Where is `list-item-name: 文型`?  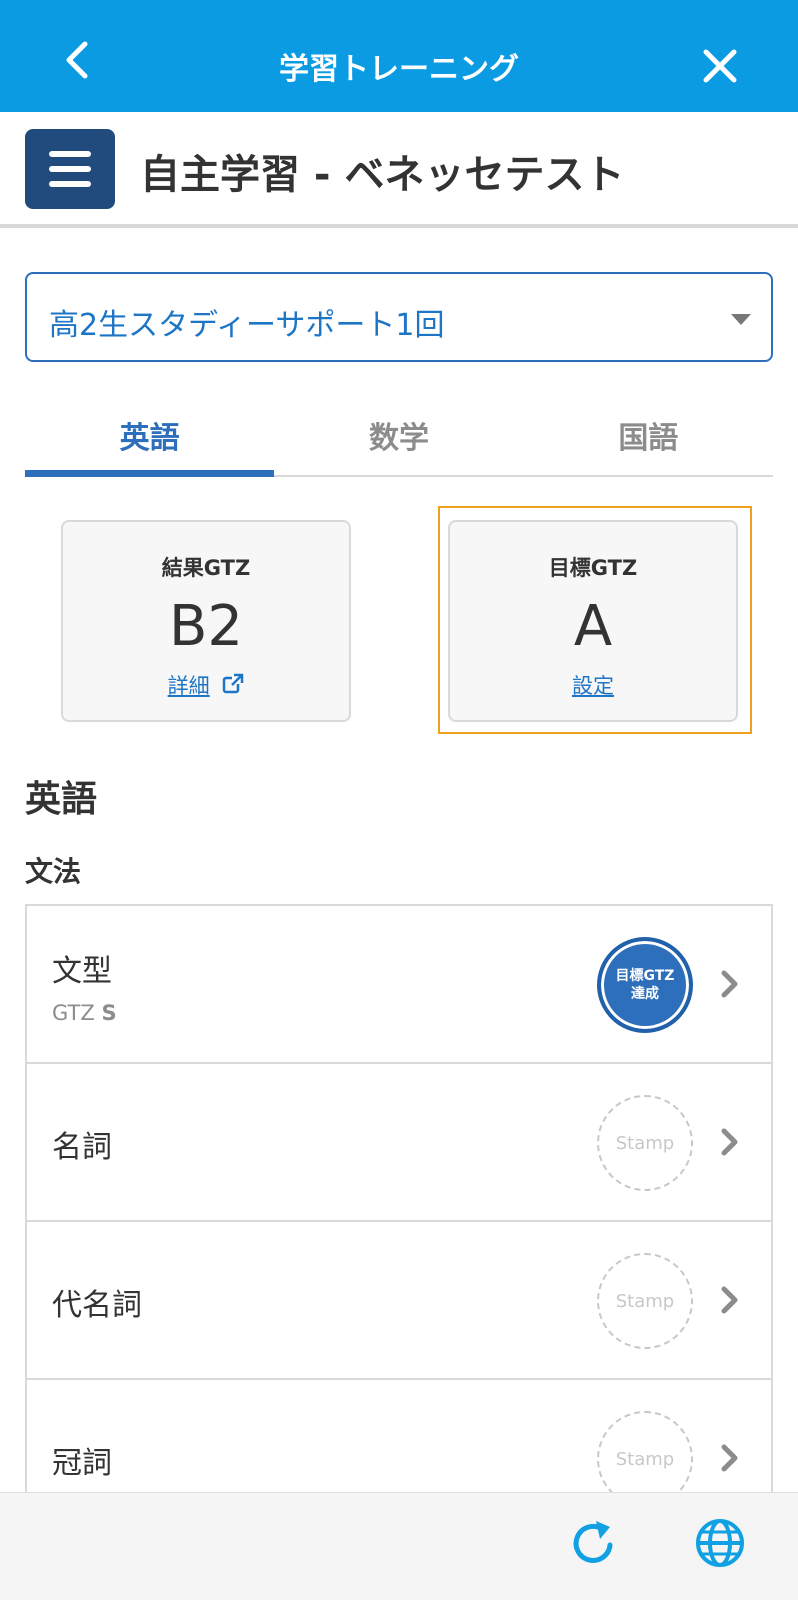
list-item-name: 文型 is located at coordinates (82, 971).